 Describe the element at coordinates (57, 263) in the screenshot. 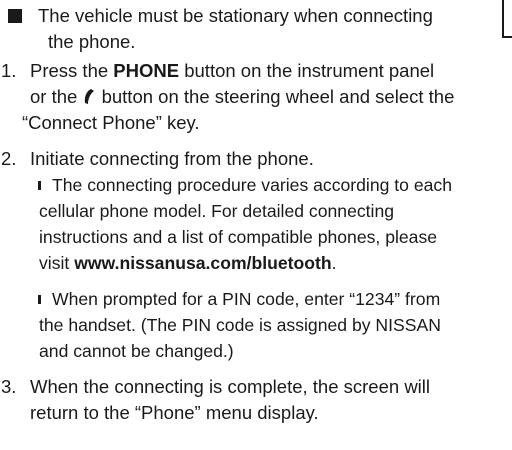

I see `text: visit` at that location.